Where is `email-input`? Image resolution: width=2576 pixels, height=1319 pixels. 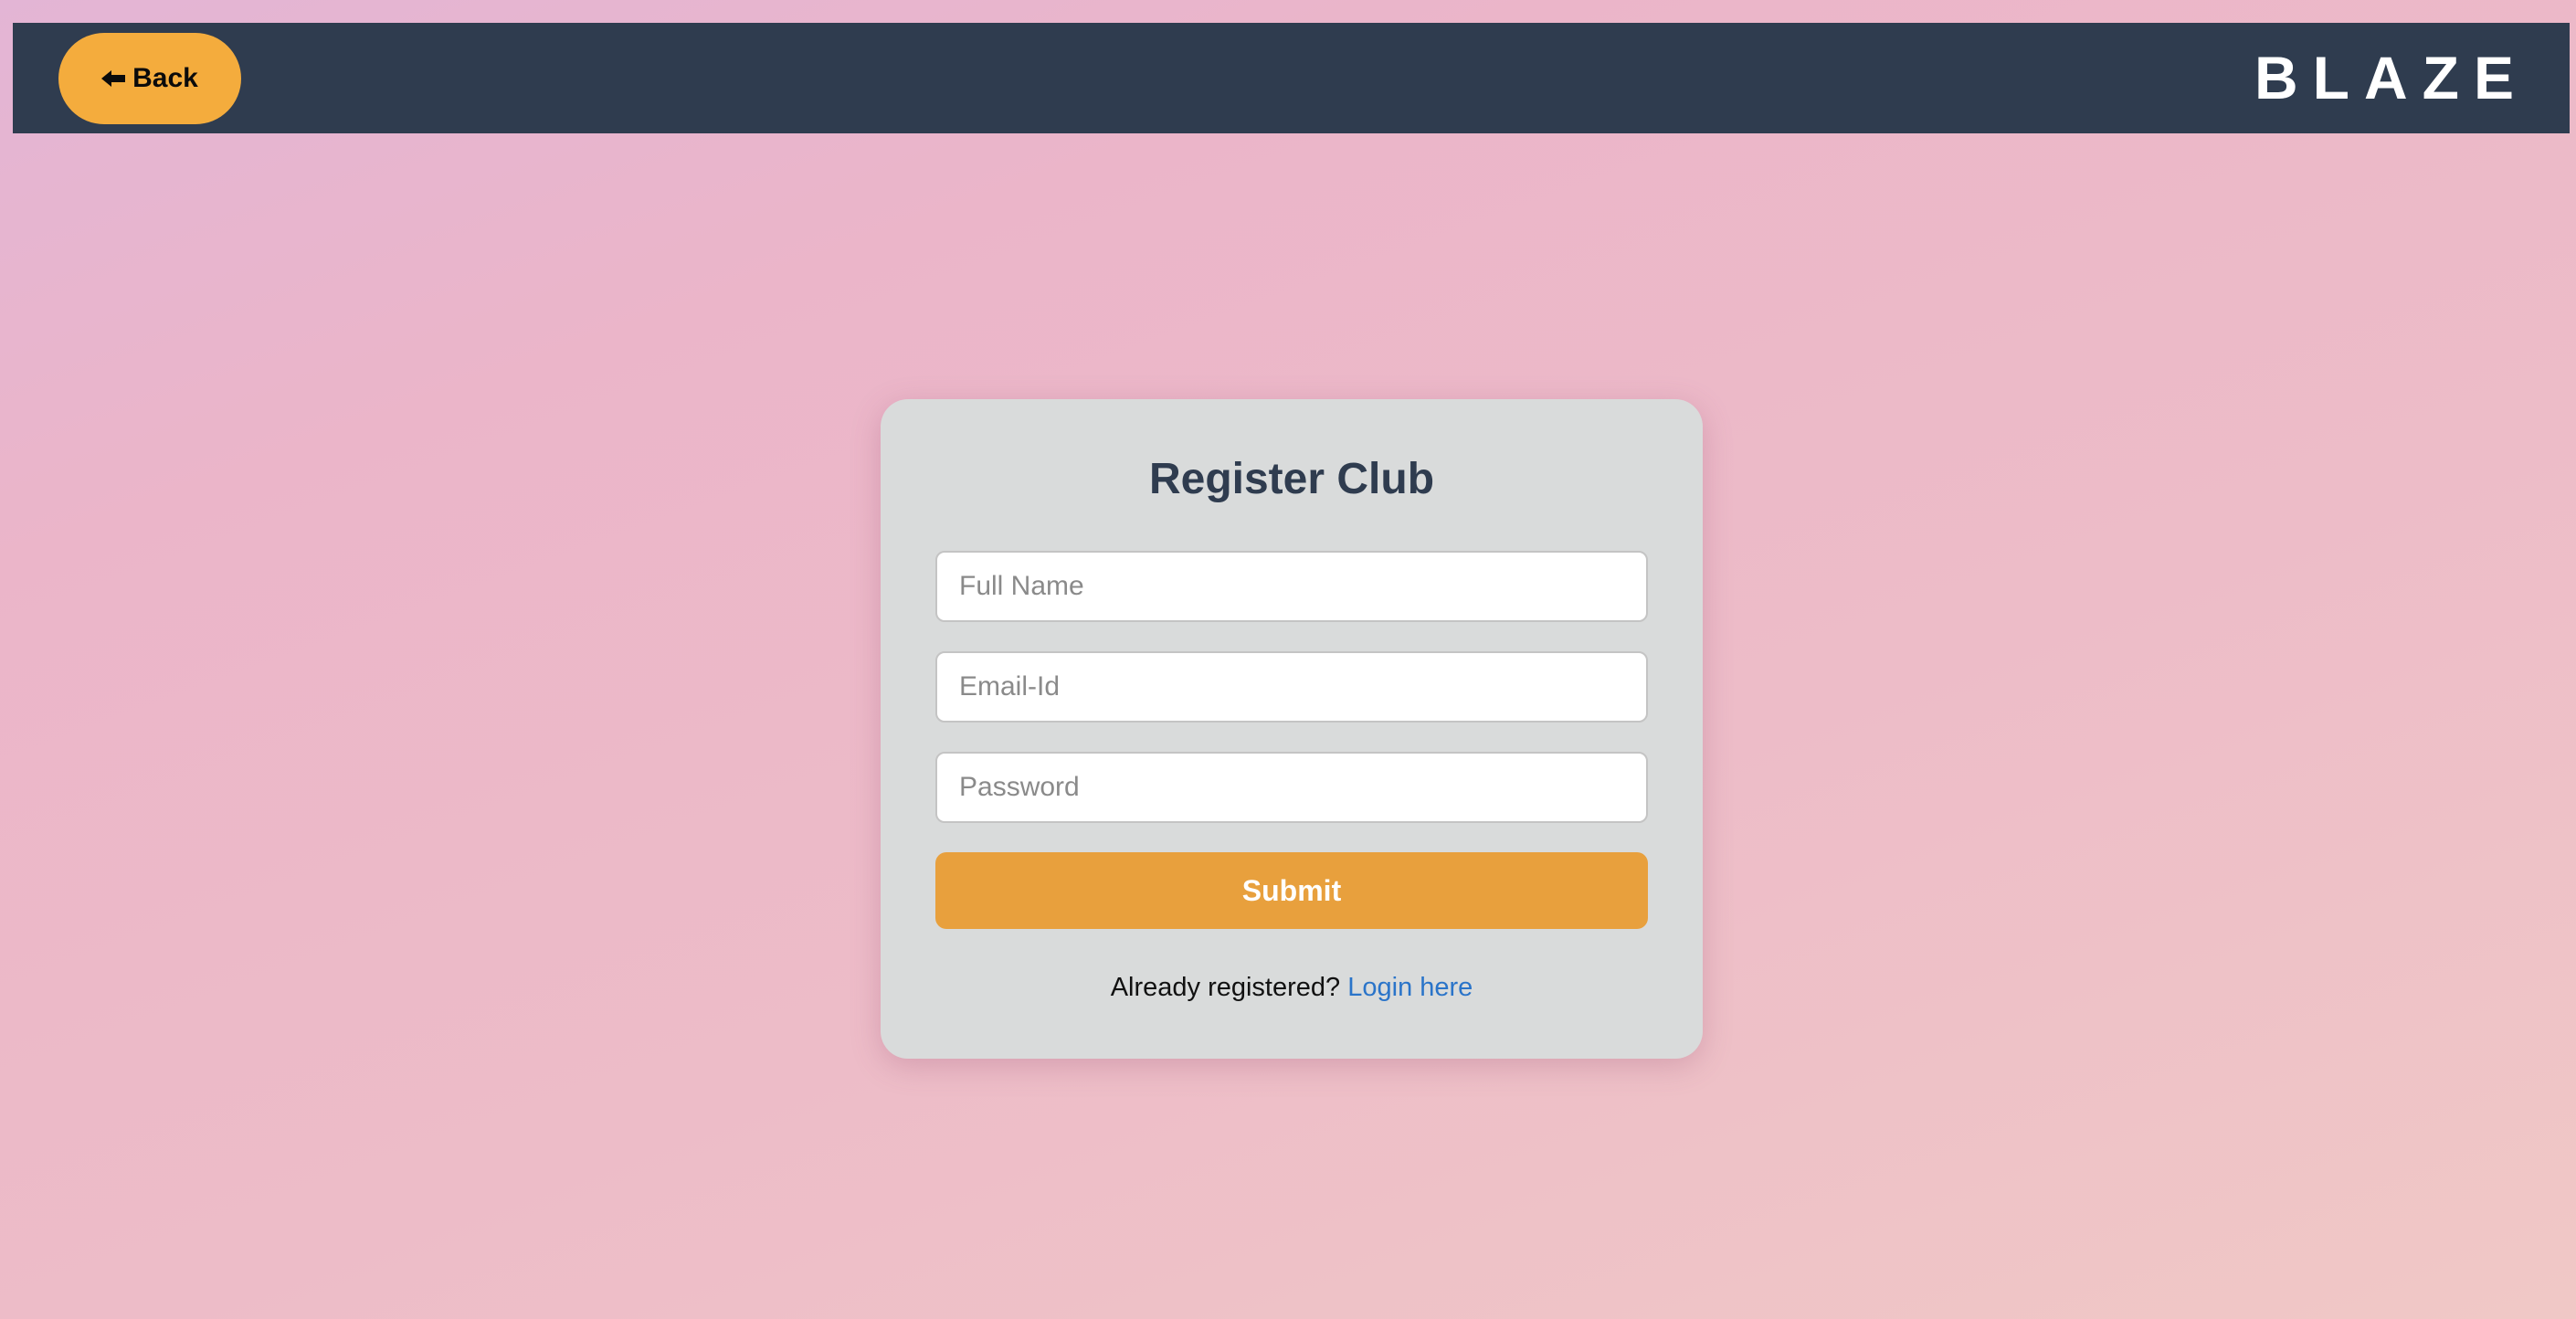 email-input is located at coordinates (1291, 687).